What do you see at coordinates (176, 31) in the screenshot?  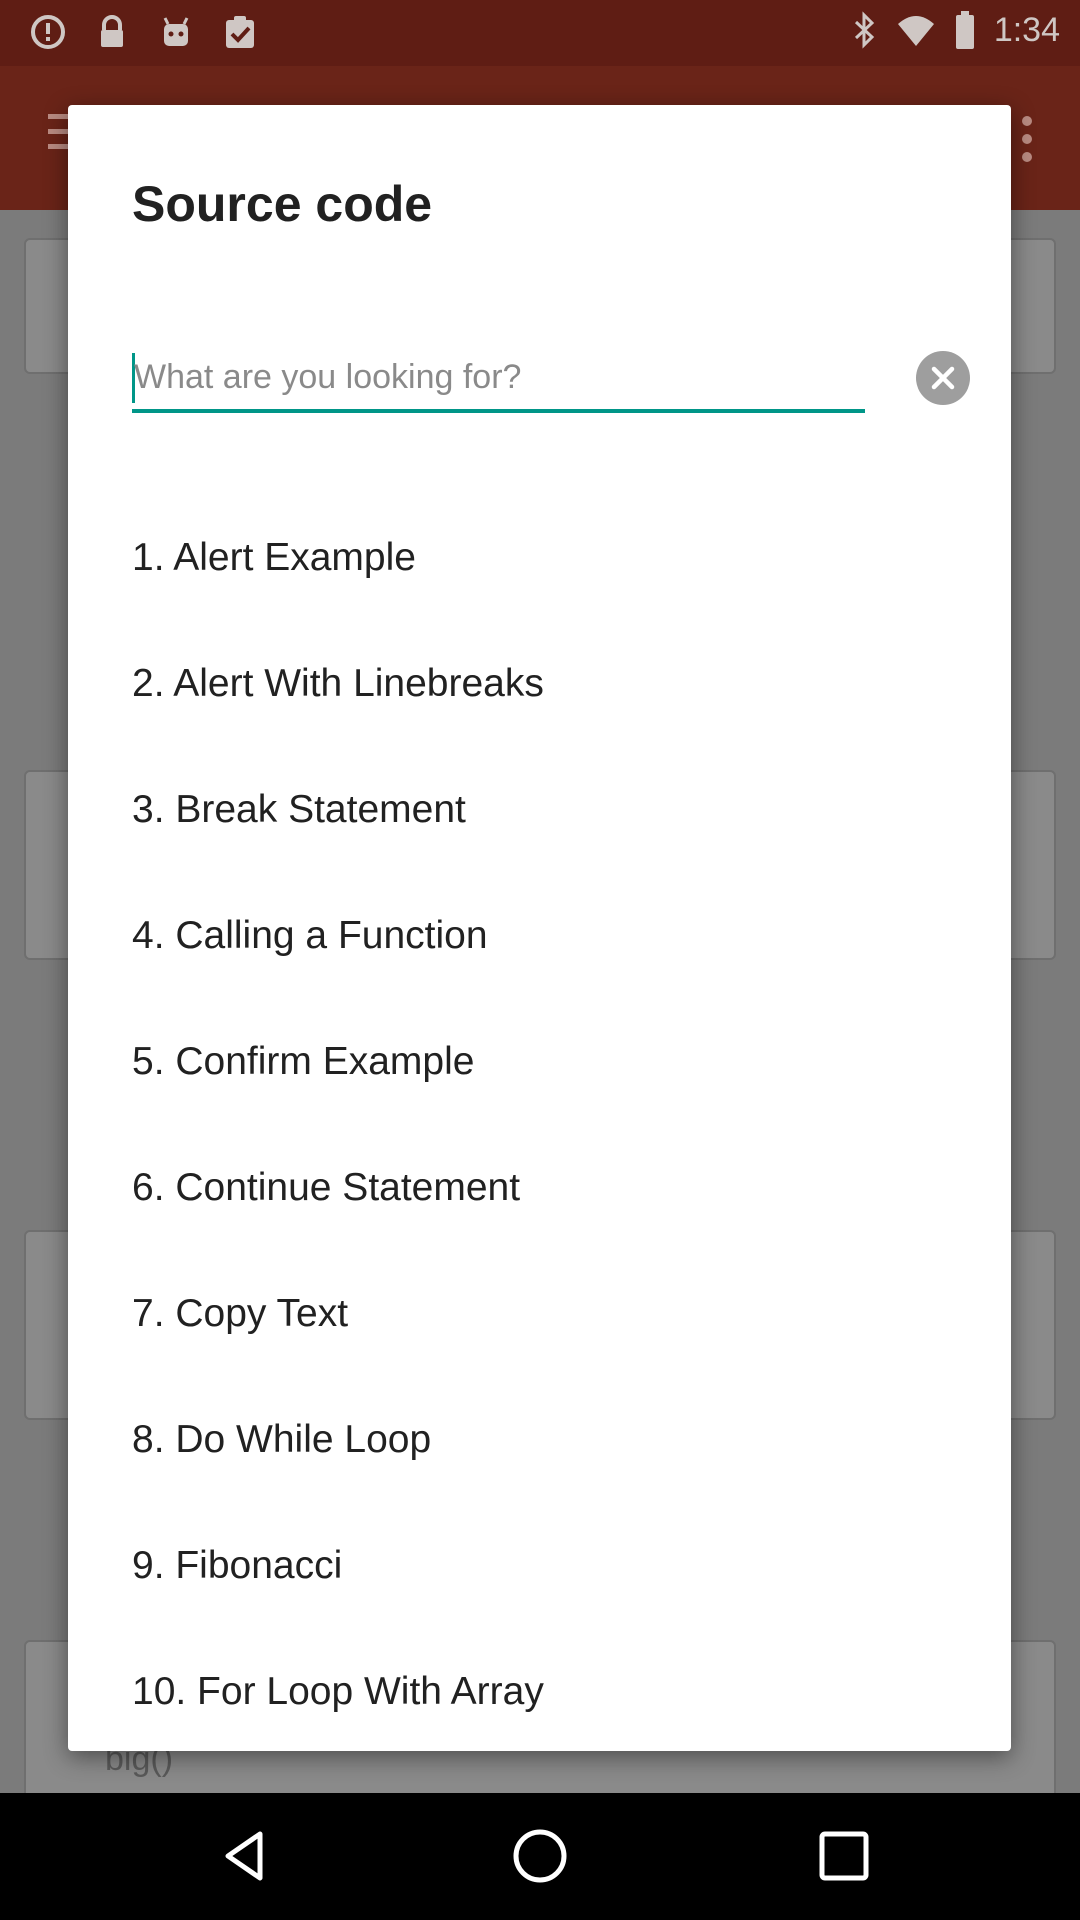 I see `android-icon` at bounding box center [176, 31].